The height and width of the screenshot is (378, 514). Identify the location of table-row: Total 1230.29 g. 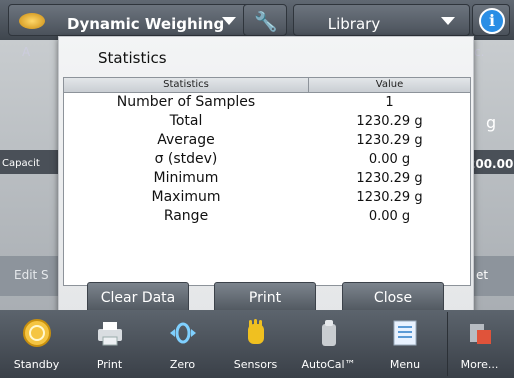
(267, 121).